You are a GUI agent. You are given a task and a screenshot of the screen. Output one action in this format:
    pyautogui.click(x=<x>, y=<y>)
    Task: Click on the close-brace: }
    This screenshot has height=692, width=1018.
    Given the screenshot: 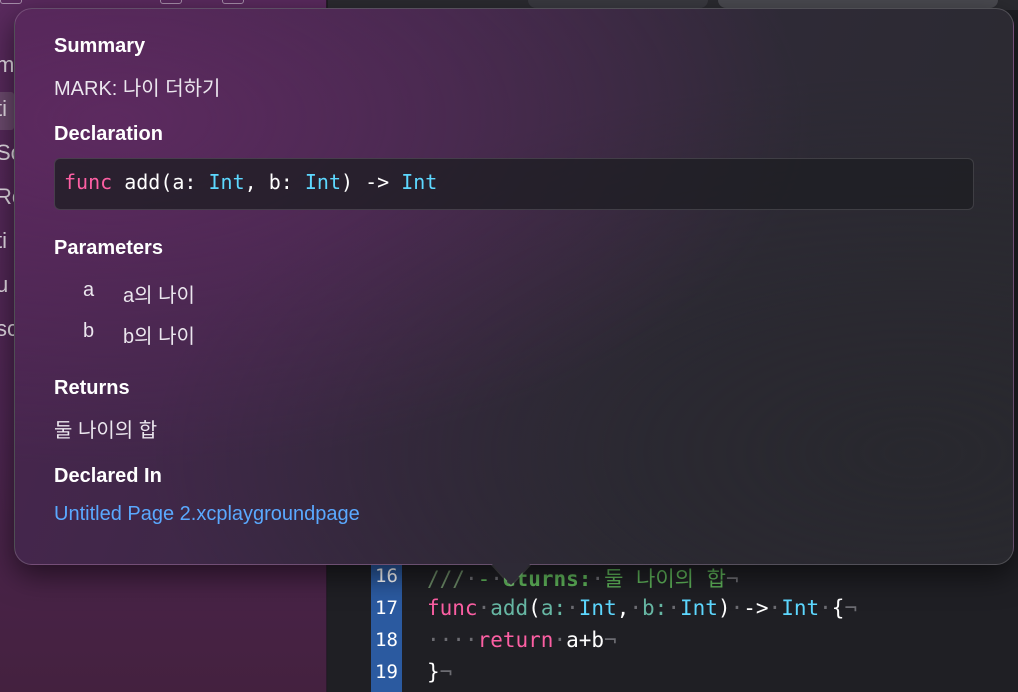 What is the action you would take?
    pyautogui.click(x=433, y=672)
    